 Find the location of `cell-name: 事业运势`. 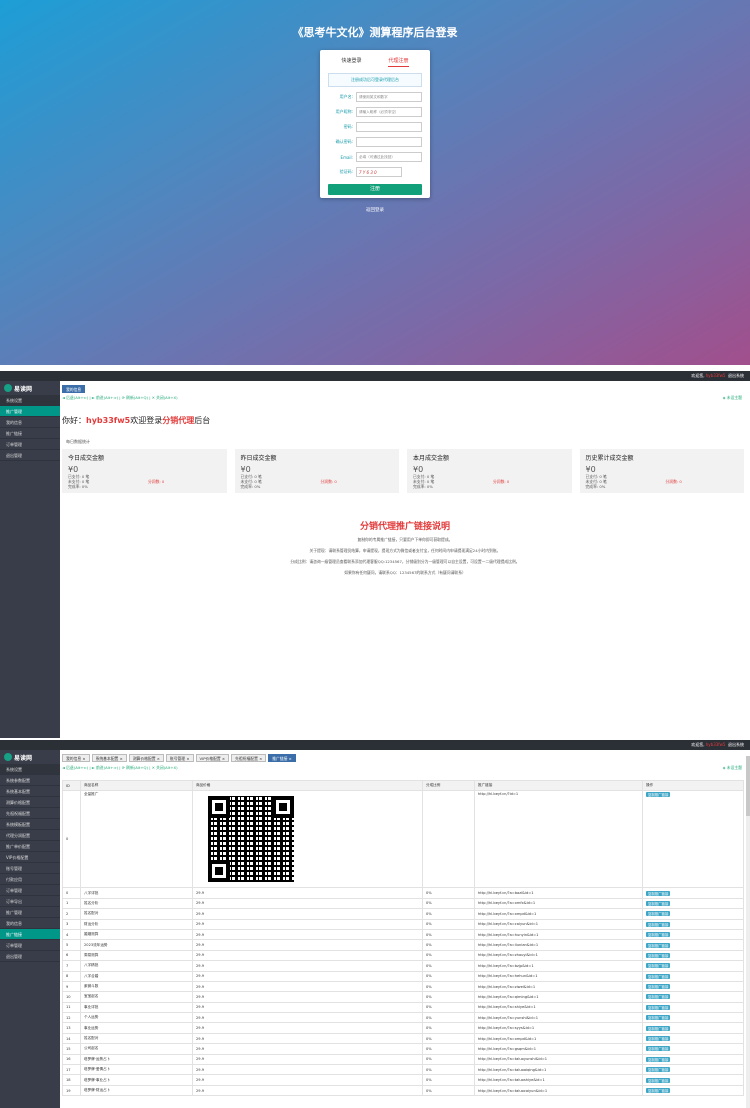

cell-name: 事业运势 is located at coordinates (136, 1028).